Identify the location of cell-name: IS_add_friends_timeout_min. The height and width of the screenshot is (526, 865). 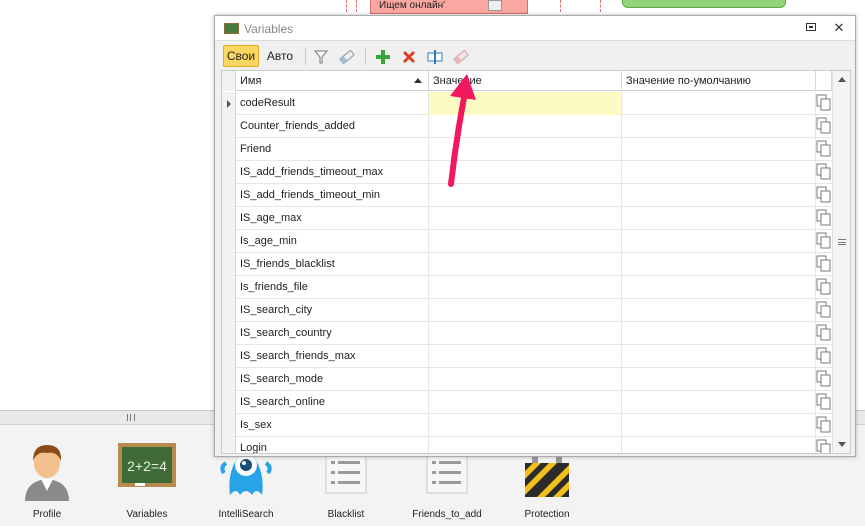
(332, 195).